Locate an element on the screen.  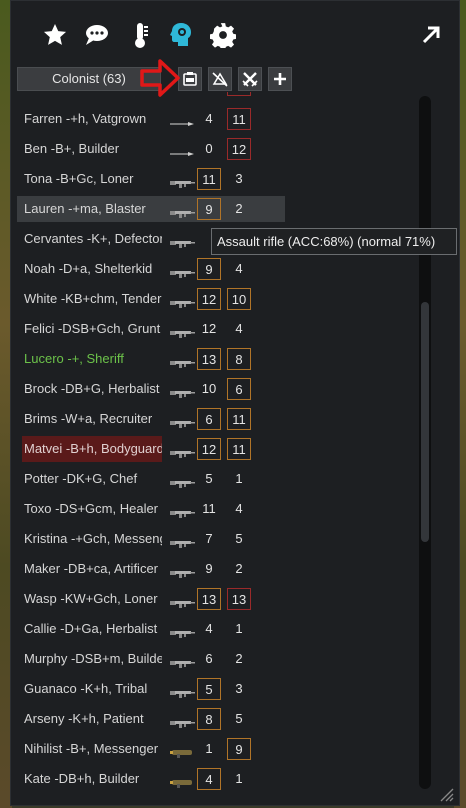
list-item: Tona -B+Gc, Loner 11 3 is located at coordinates (151, 179).